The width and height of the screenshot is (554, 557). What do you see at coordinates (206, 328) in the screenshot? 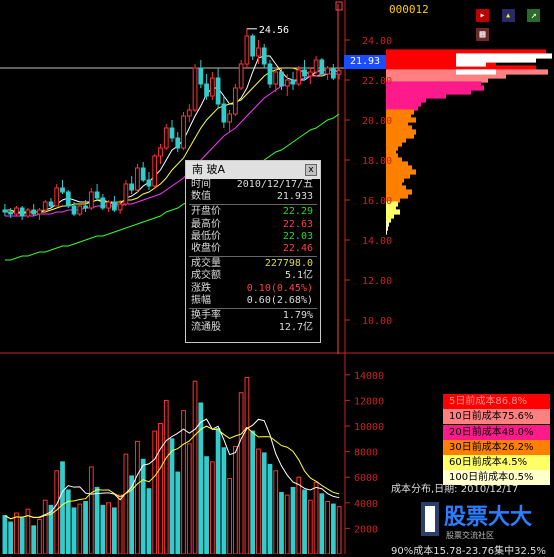
I see `data-row-label: 流通股` at bounding box center [206, 328].